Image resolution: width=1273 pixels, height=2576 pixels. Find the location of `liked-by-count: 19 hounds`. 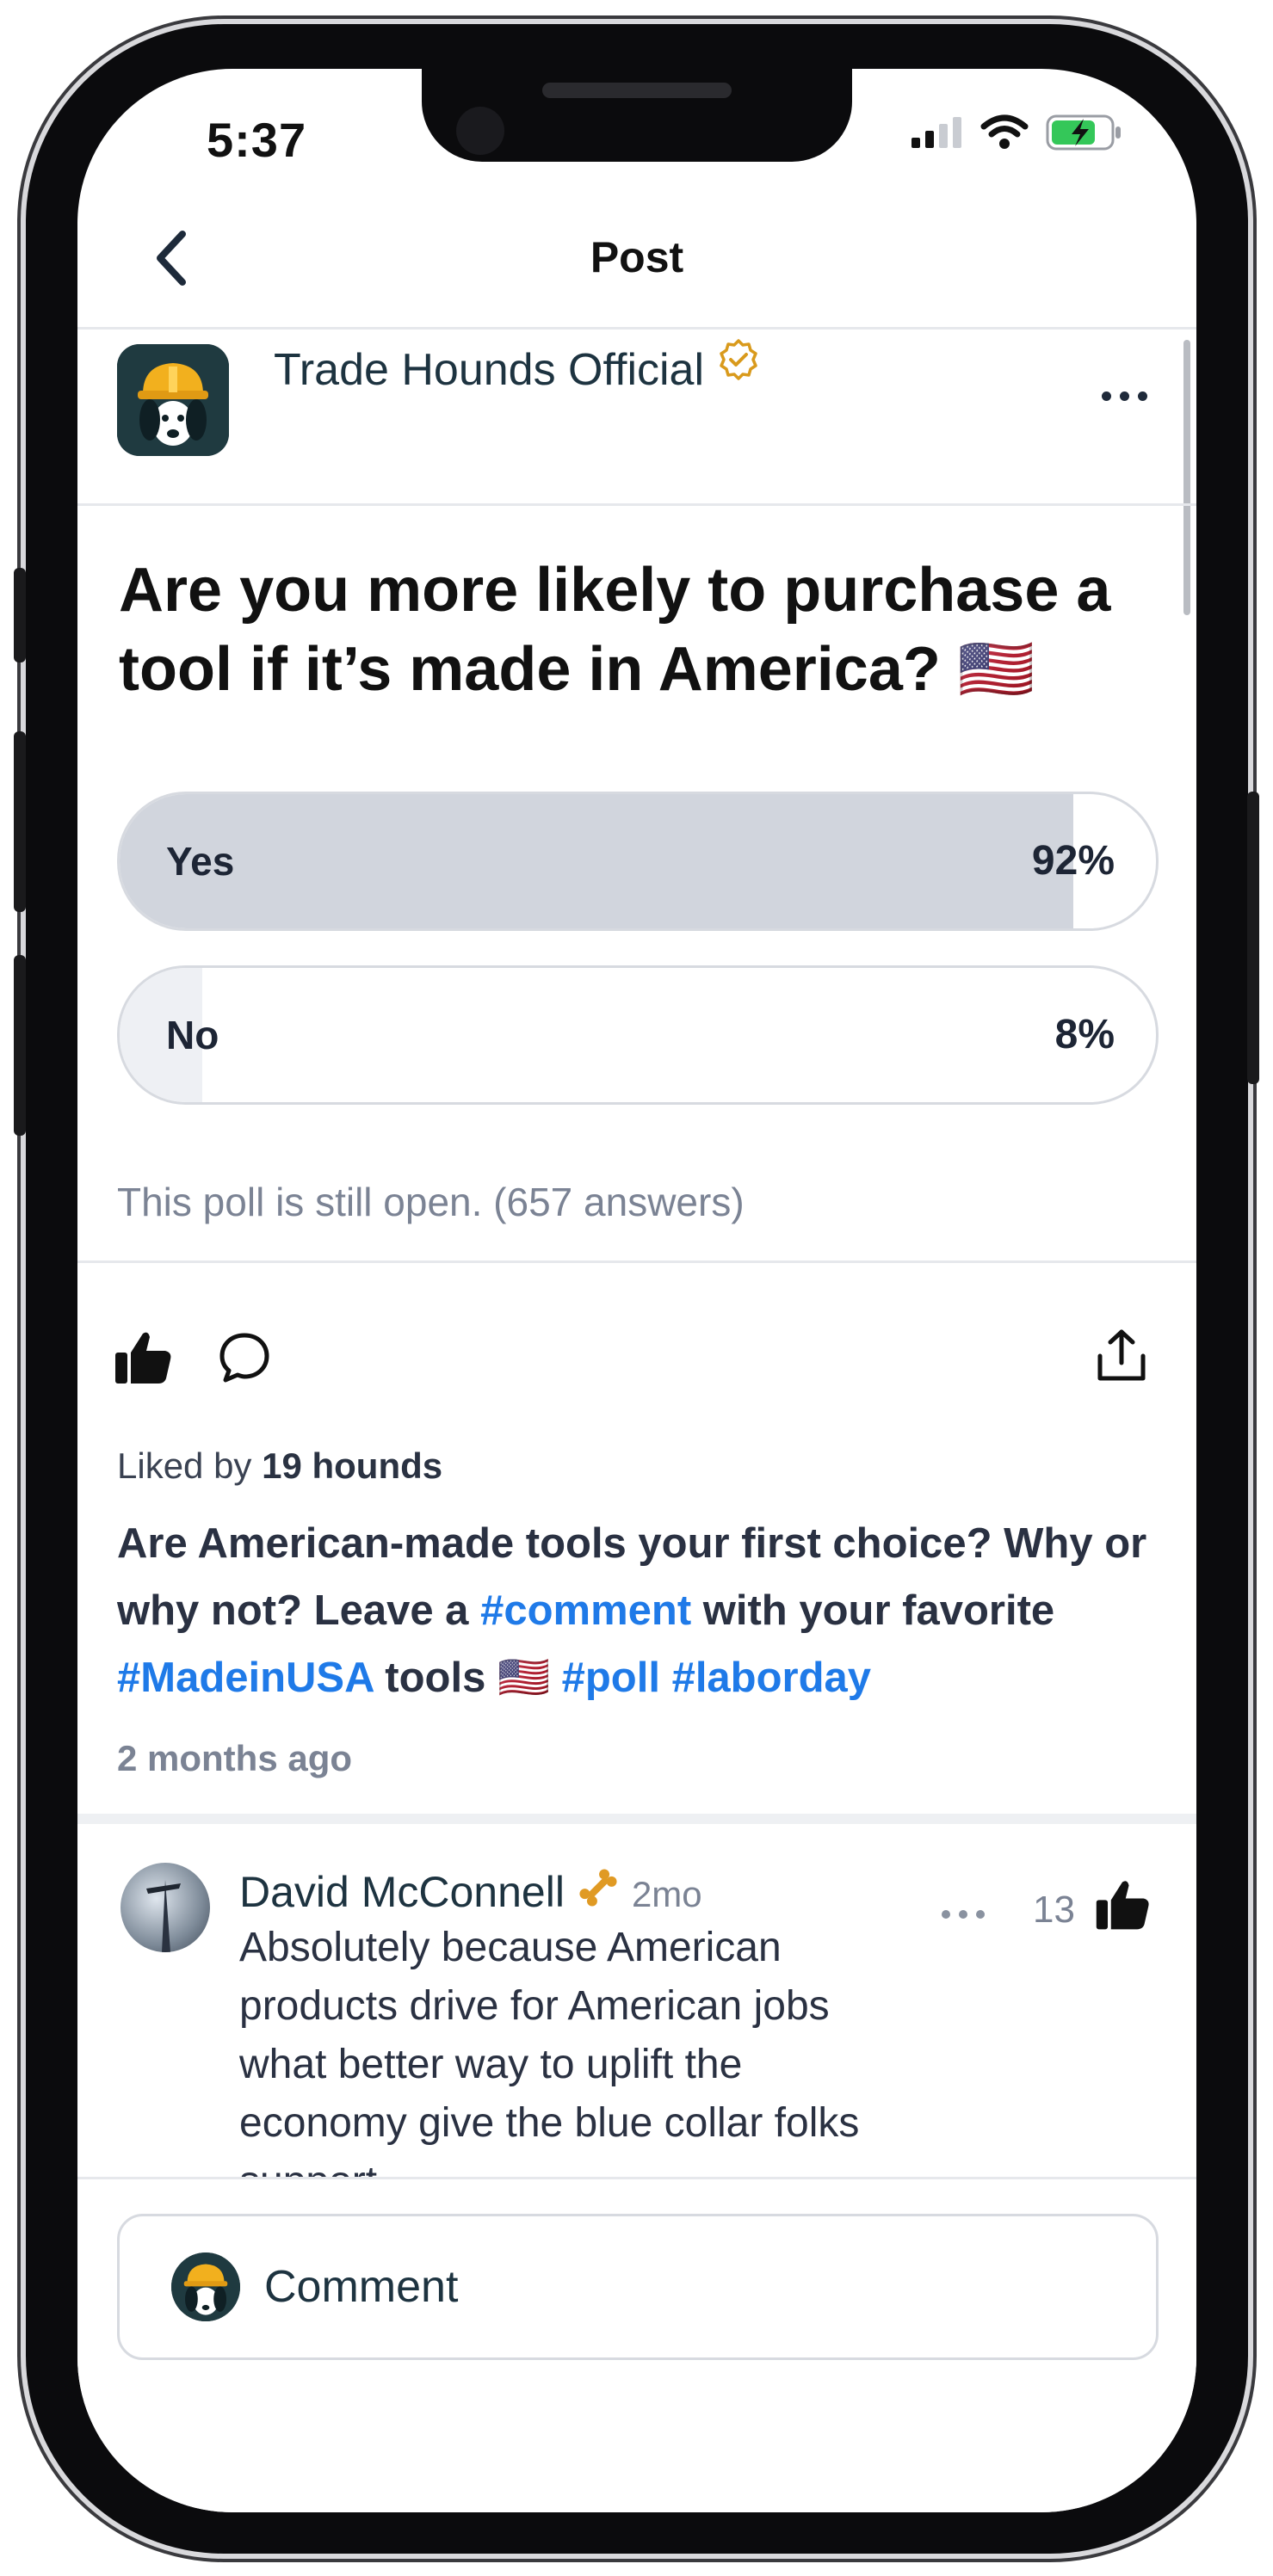

liked-by-count: 19 hounds is located at coordinates (352, 1465).